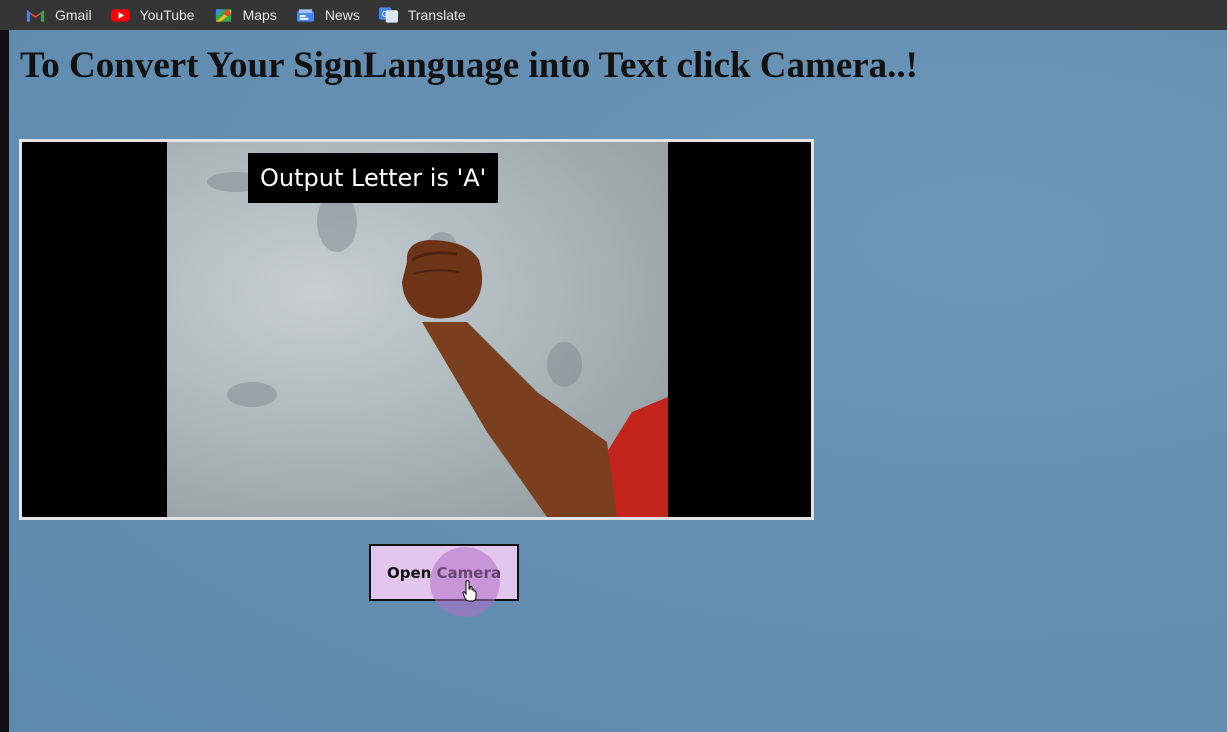 The height and width of the screenshot is (732, 1227). What do you see at coordinates (342, 15) in the screenshot?
I see `bookmark-label: News` at bounding box center [342, 15].